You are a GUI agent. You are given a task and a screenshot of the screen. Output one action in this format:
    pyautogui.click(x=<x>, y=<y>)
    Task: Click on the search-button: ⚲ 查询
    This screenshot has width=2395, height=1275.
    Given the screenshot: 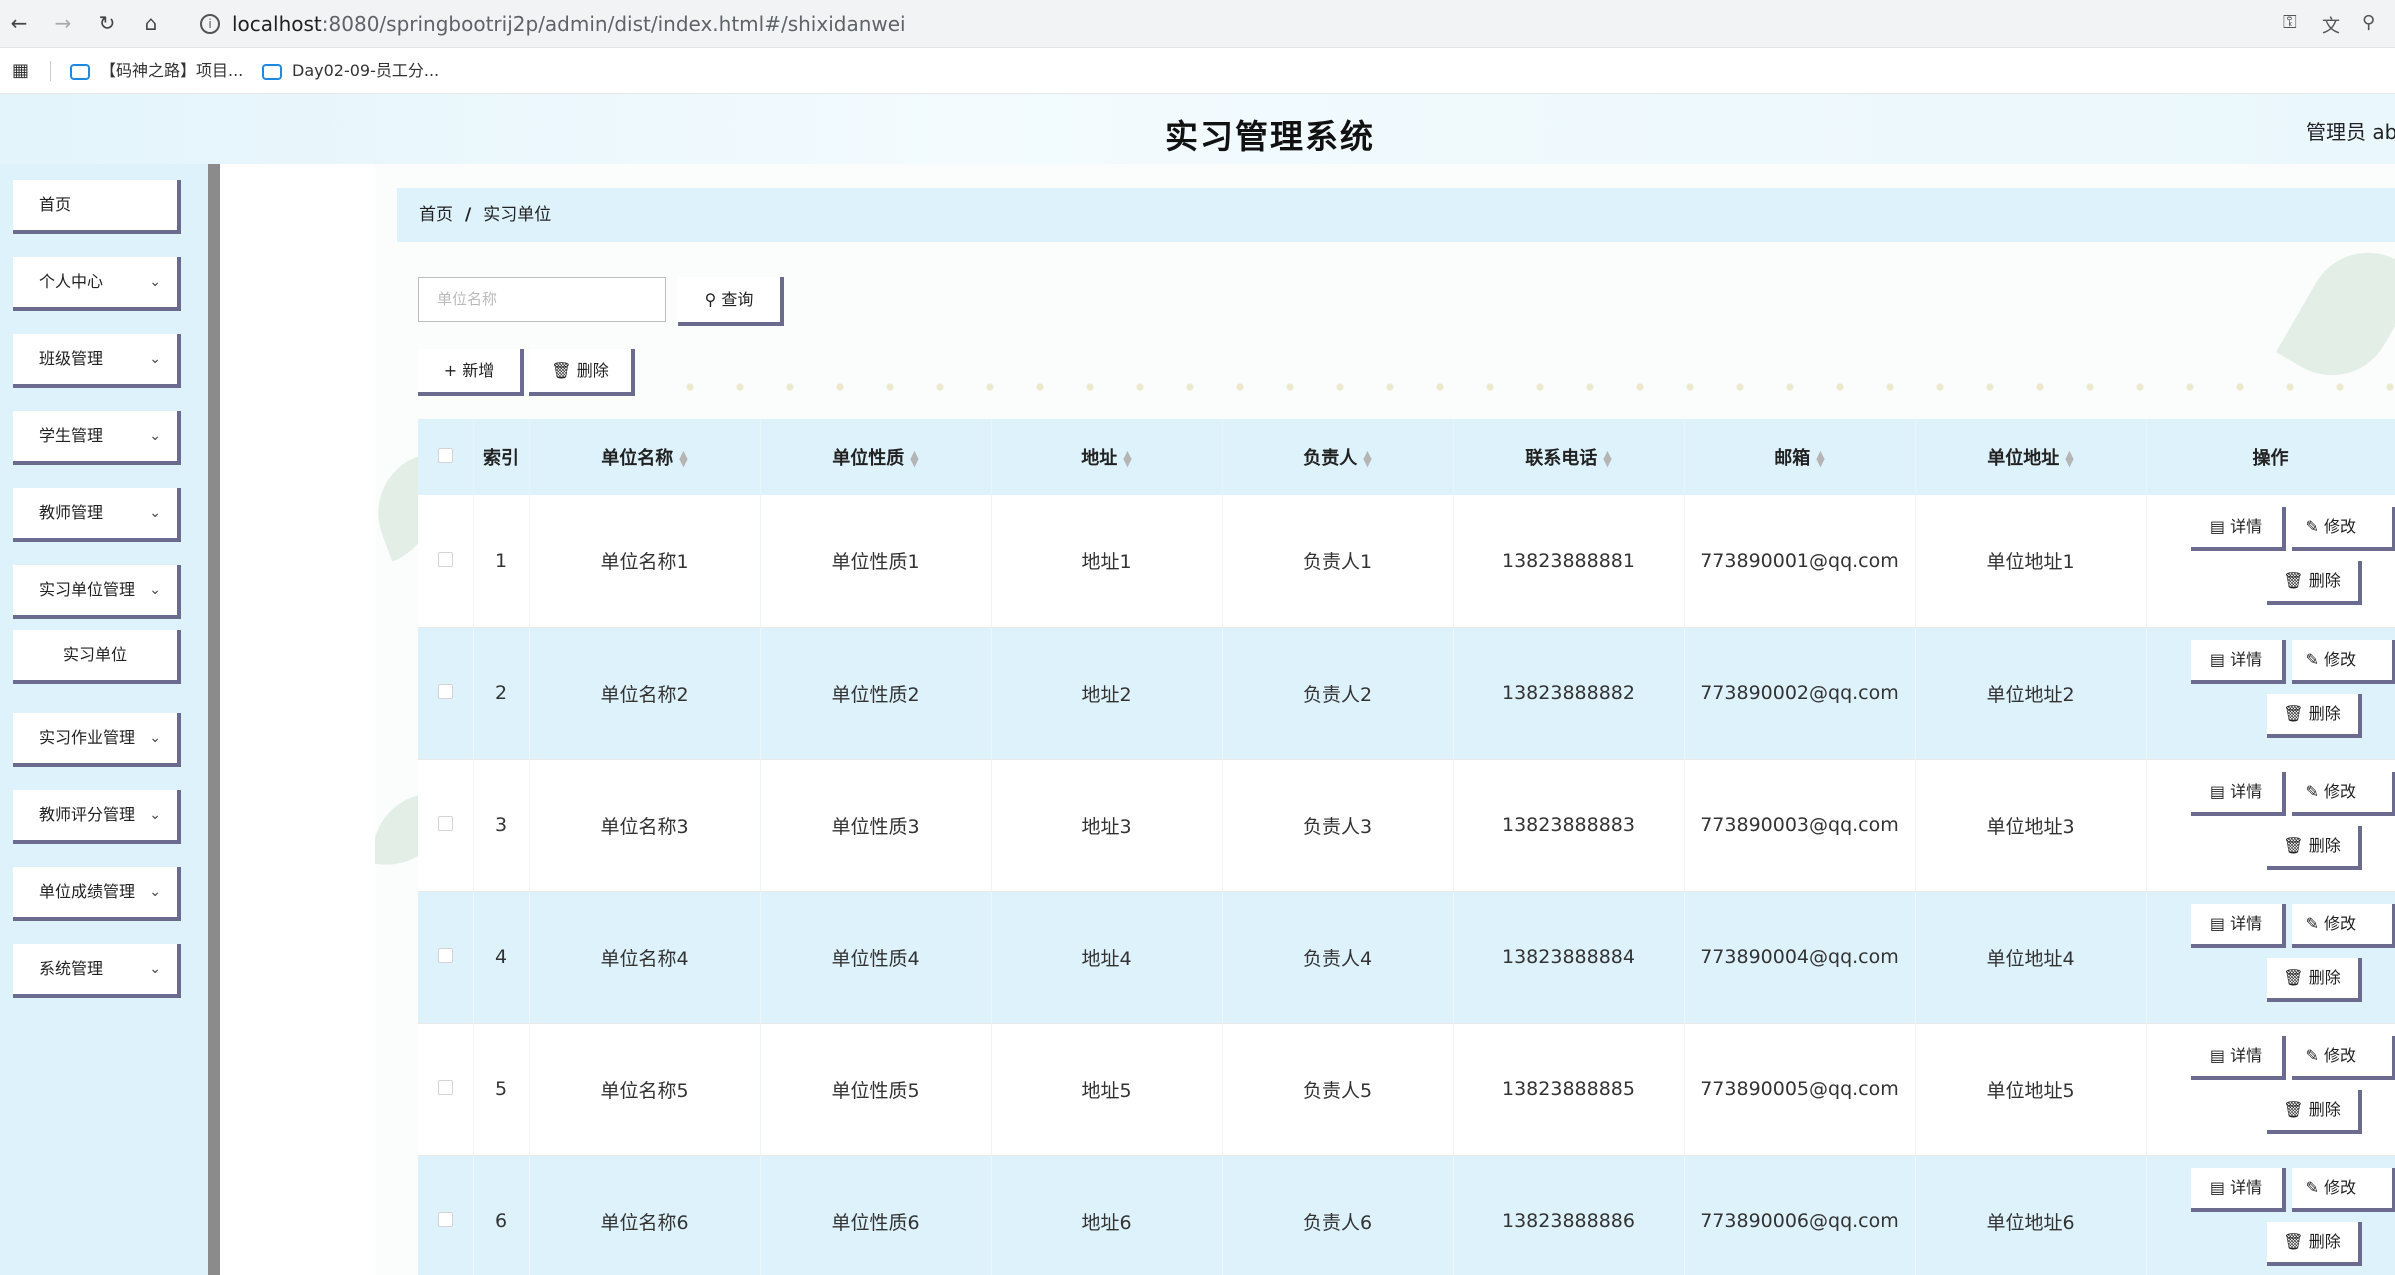 What is the action you would take?
    pyautogui.click(x=731, y=301)
    